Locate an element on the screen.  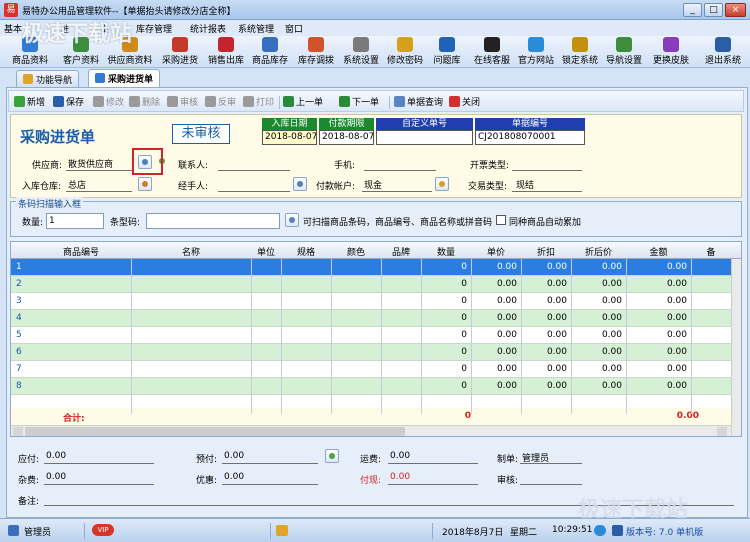
grid-column-header: 单价 is located at coordinates (496, 251).